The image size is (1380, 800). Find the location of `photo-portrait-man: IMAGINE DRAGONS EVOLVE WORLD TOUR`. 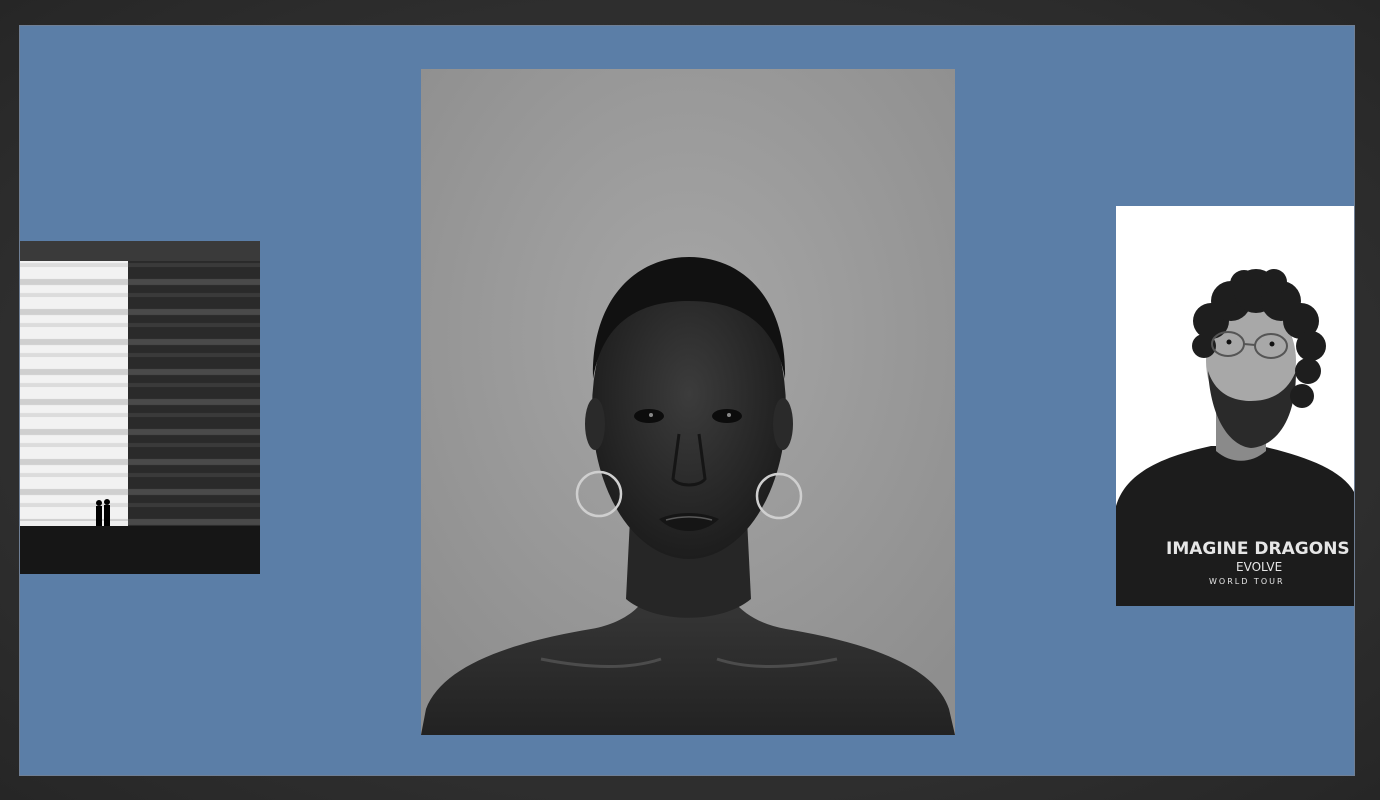

photo-portrait-man: IMAGINE DRAGONS EVOLVE WORLD TOUR is located at coordinates (1235, 406).